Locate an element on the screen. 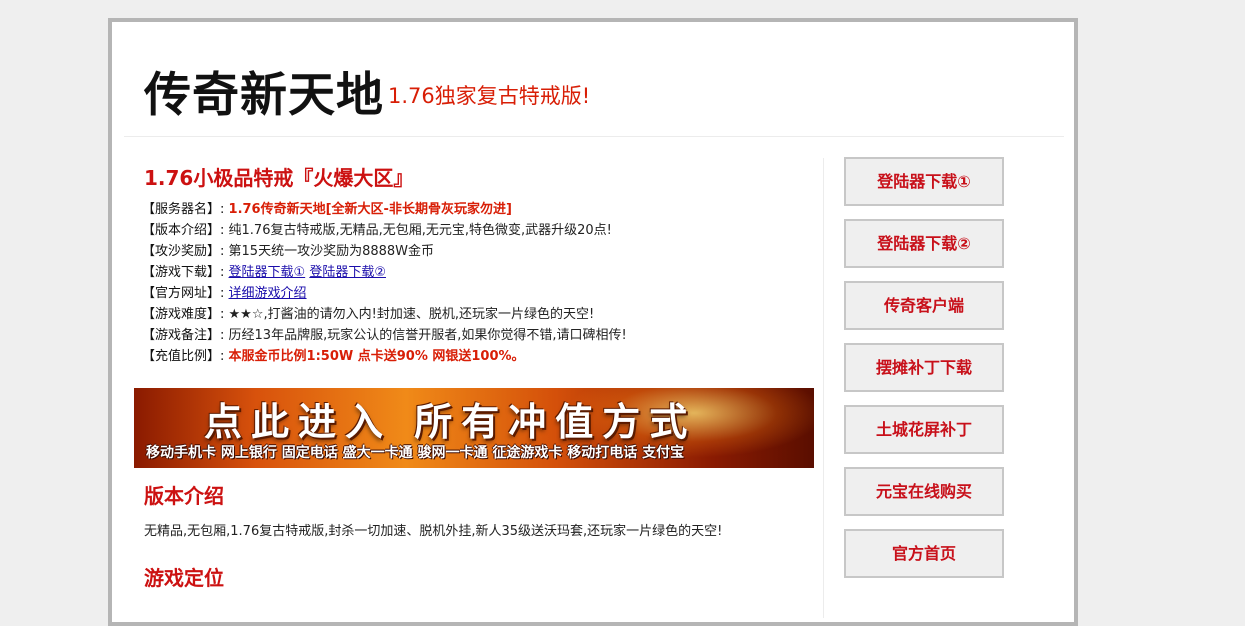 This screenshot has width=1245, height=626. column-divider is located at coordinates (823, 388).